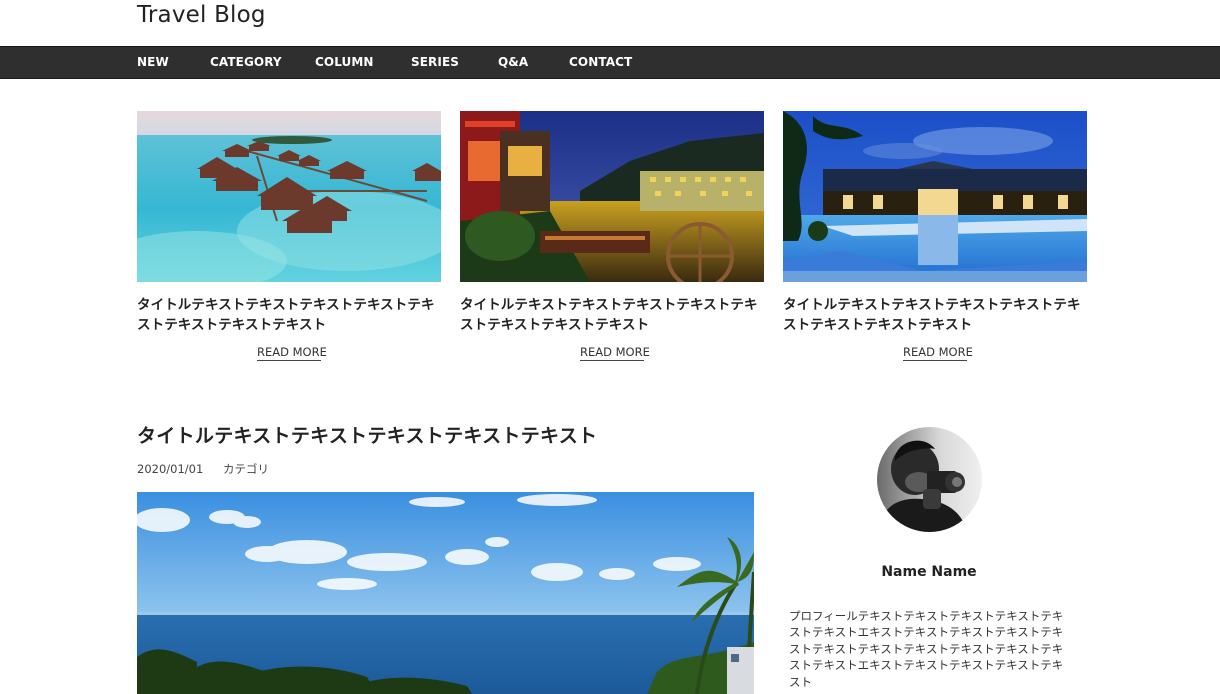  Describe the element at coordinates (344, 62) in the screenshot. I see `nav-item-column: COLUMN` at that location.